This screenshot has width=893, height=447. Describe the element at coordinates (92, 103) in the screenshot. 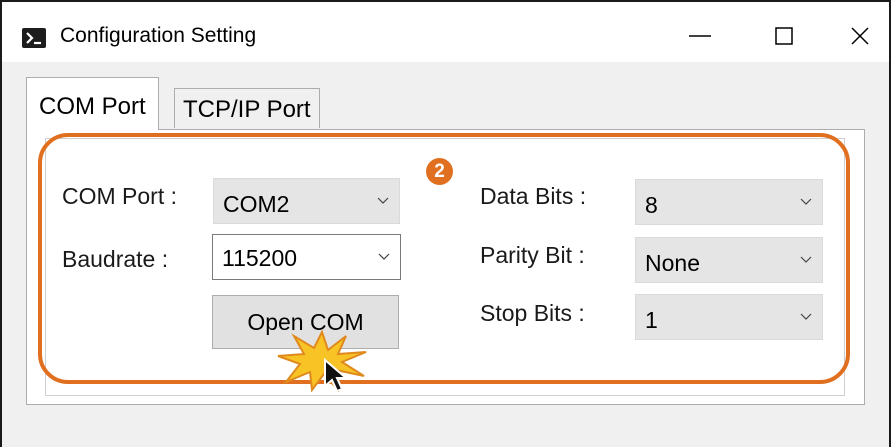

I see `tab-com-port: COM Port` at that location.